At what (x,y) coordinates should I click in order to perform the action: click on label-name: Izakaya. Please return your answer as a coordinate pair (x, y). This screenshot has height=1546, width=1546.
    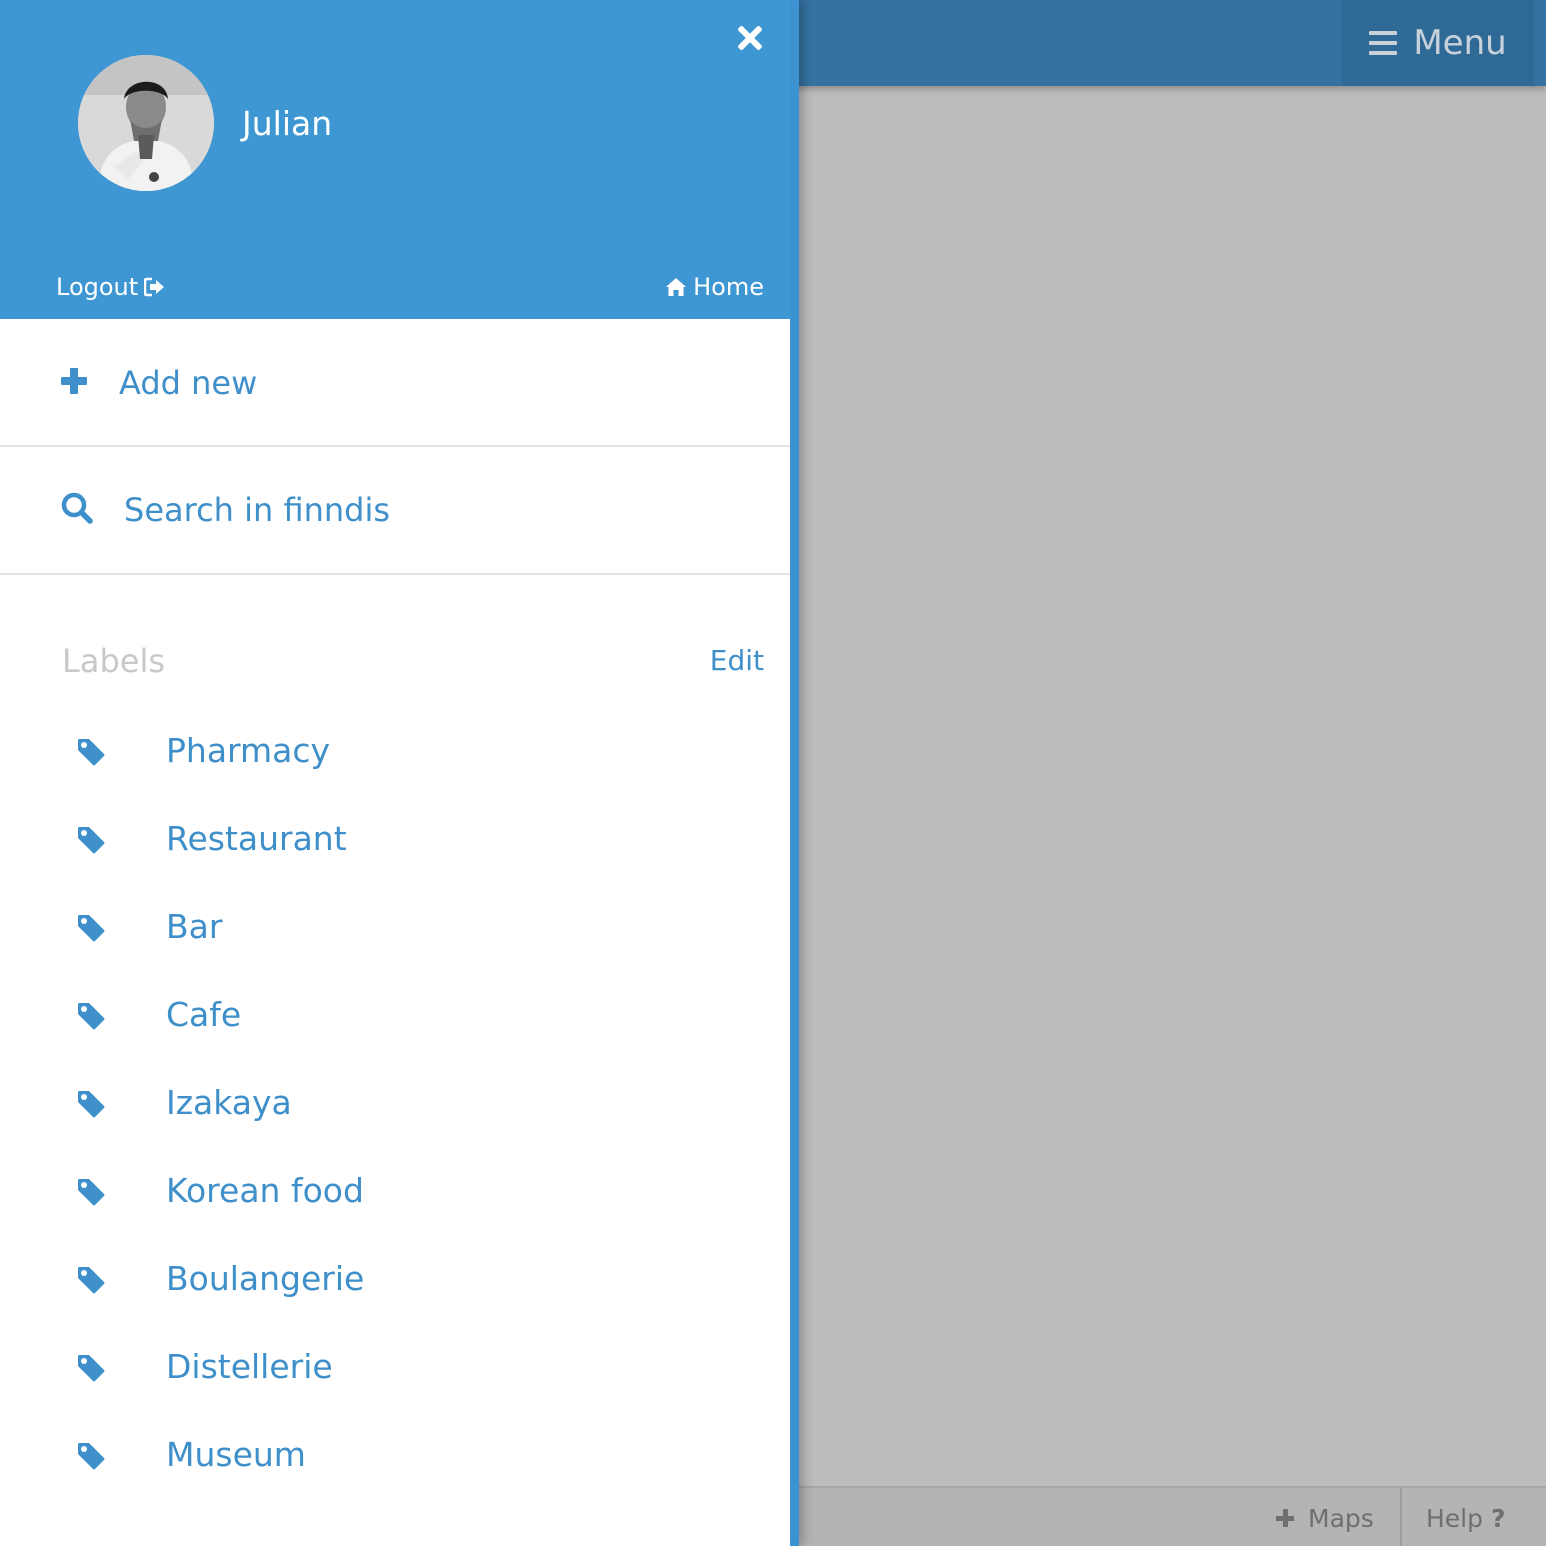
    Looking at the image, I should click on (229, 1102).